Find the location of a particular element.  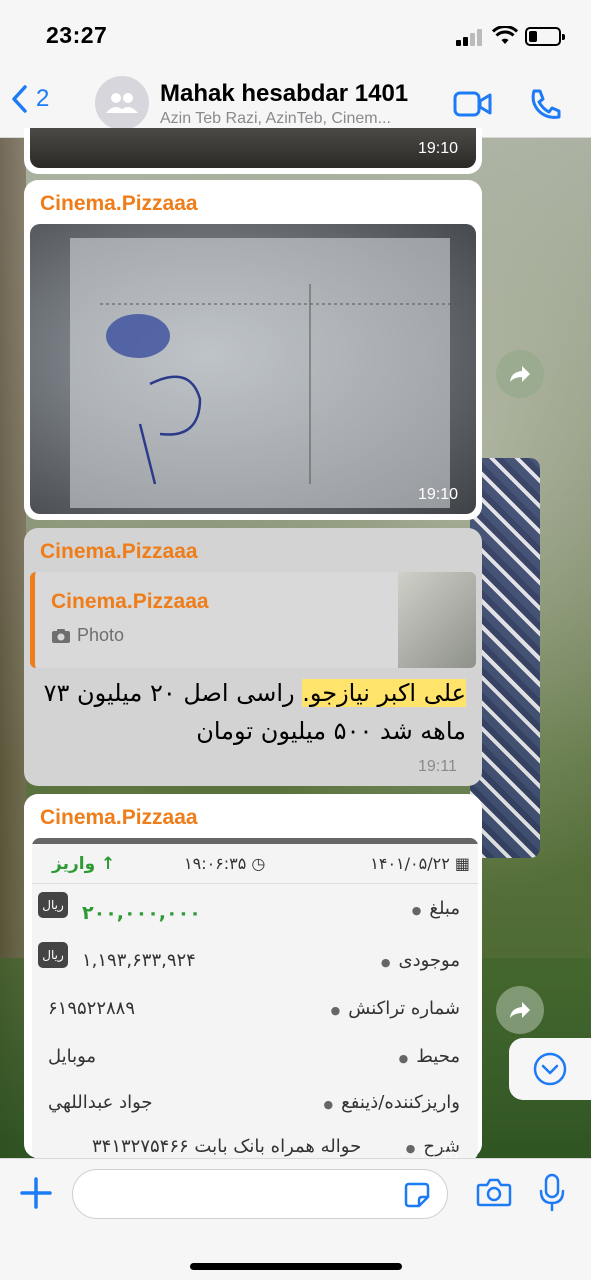

battery-icon is located at coordinates (545, 36).